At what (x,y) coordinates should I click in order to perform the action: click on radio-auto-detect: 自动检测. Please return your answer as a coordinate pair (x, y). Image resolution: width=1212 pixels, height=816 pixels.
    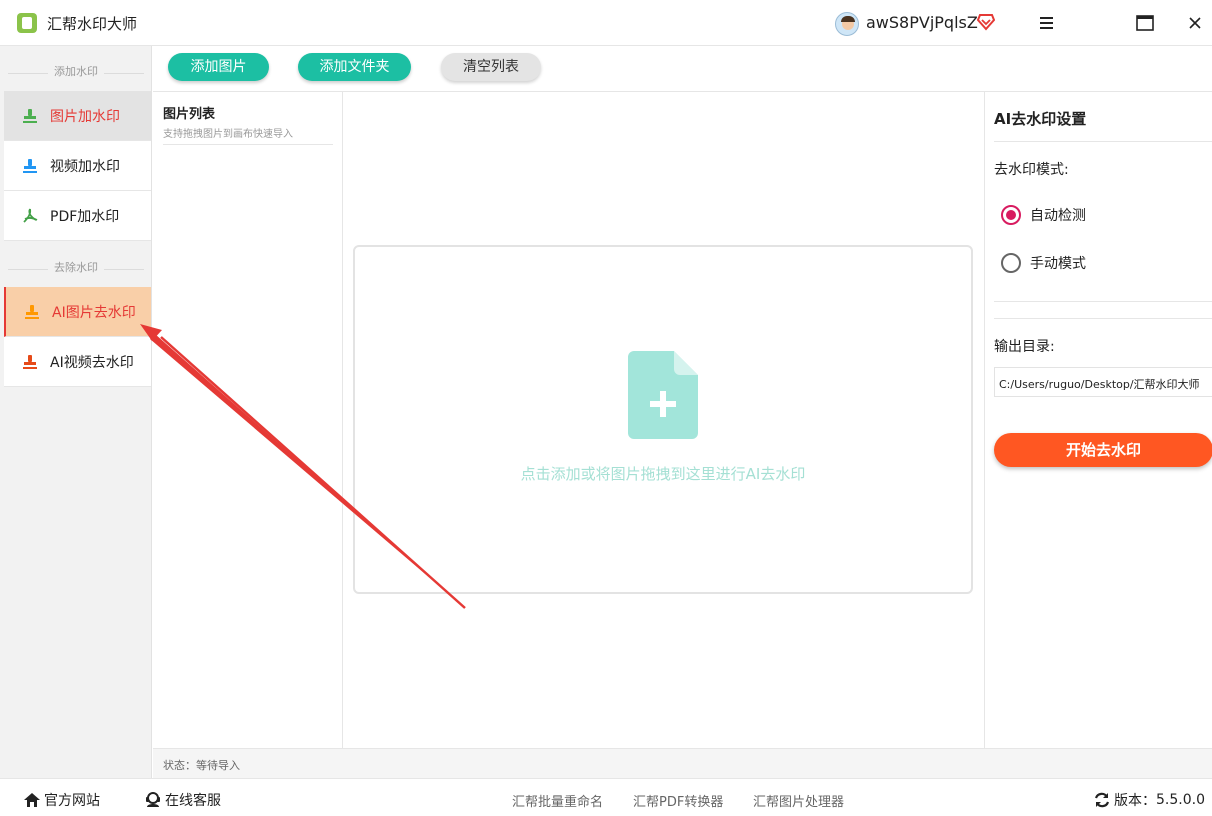
    Looking at the image, I should click on (1043, 215).